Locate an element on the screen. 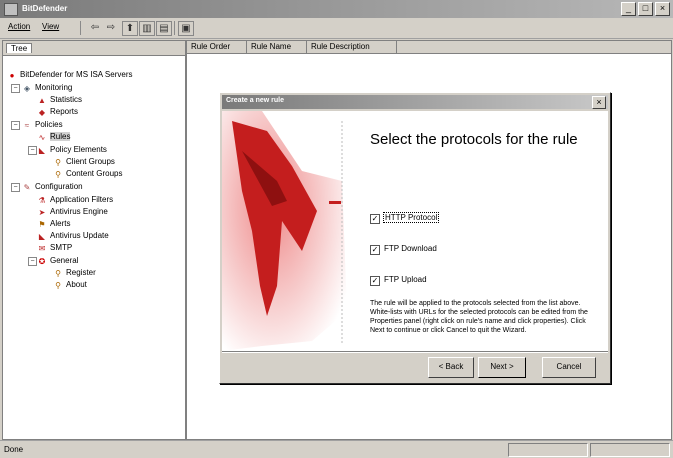 The height and width of the screenshot is (458, 673). policies-icon: ≈ is located at coordinates (27, 125).